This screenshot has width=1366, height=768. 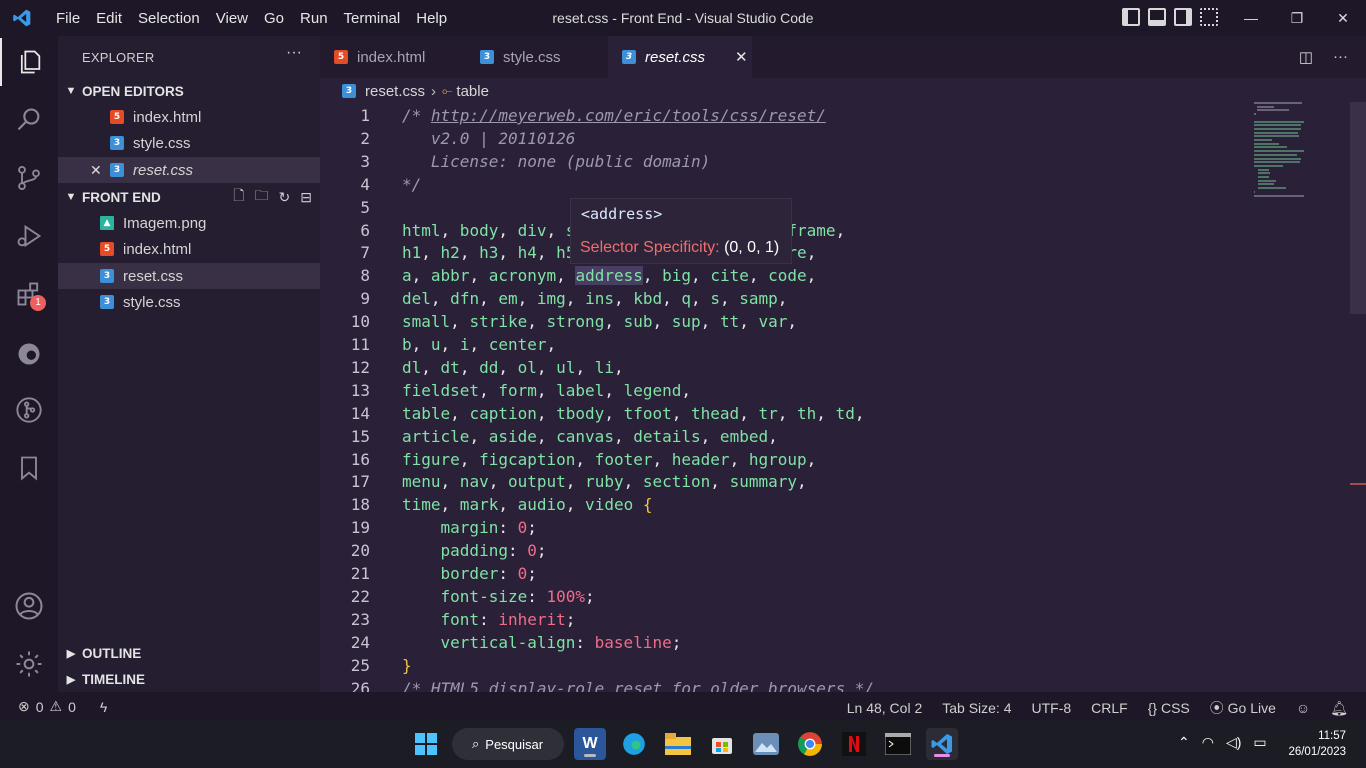 I want to click on microsoft-store-app-icon, so click(x=722, y=744).